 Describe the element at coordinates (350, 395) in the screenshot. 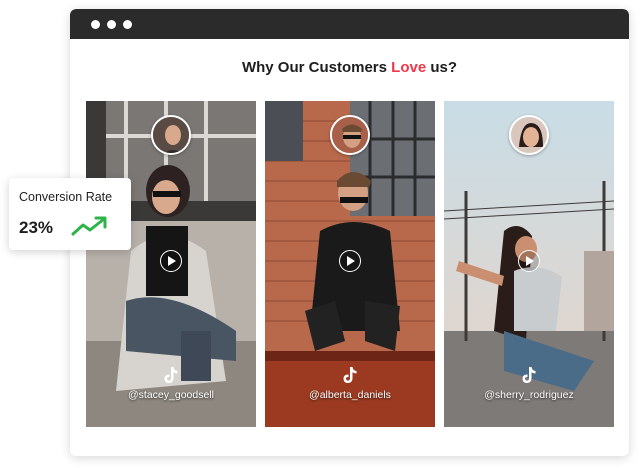

I see `creator-handle: @alberta_daniels` at that location.